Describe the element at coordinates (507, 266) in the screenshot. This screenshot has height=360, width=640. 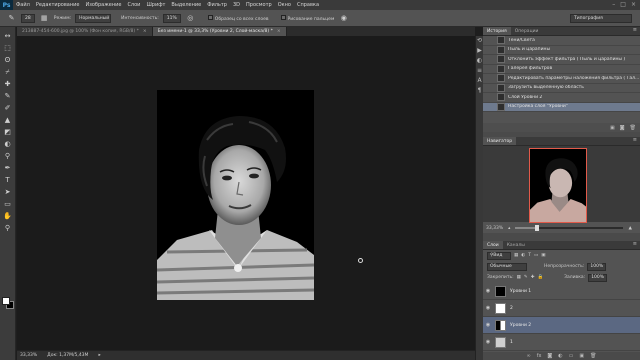
I see `blend-mode-select: Обычные` at that location.